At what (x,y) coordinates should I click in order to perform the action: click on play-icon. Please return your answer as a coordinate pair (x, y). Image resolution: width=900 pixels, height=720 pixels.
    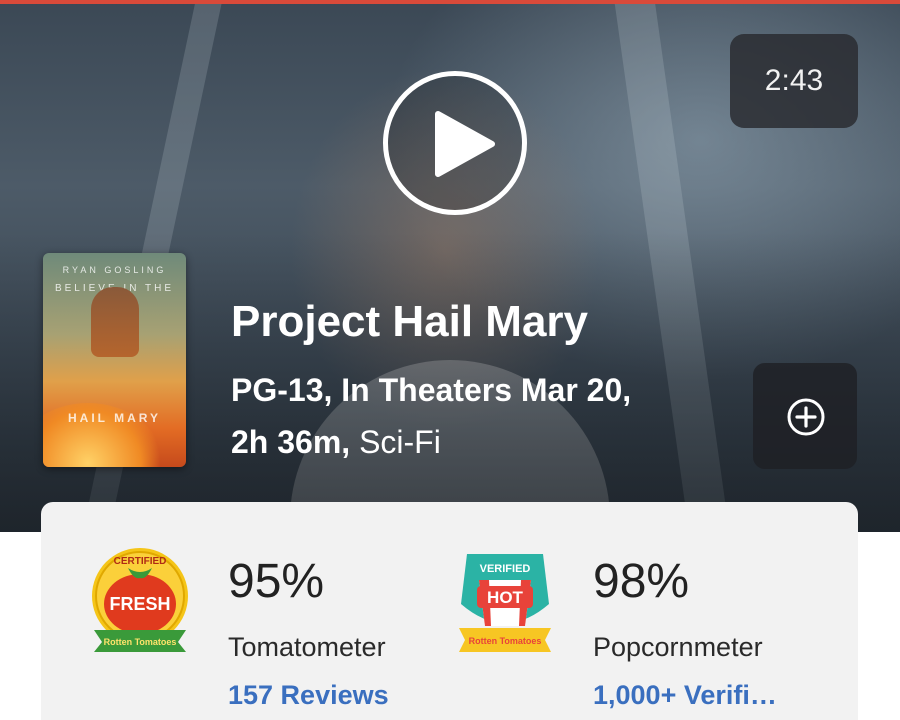
    Looking at the image, I should click on (465, 144).